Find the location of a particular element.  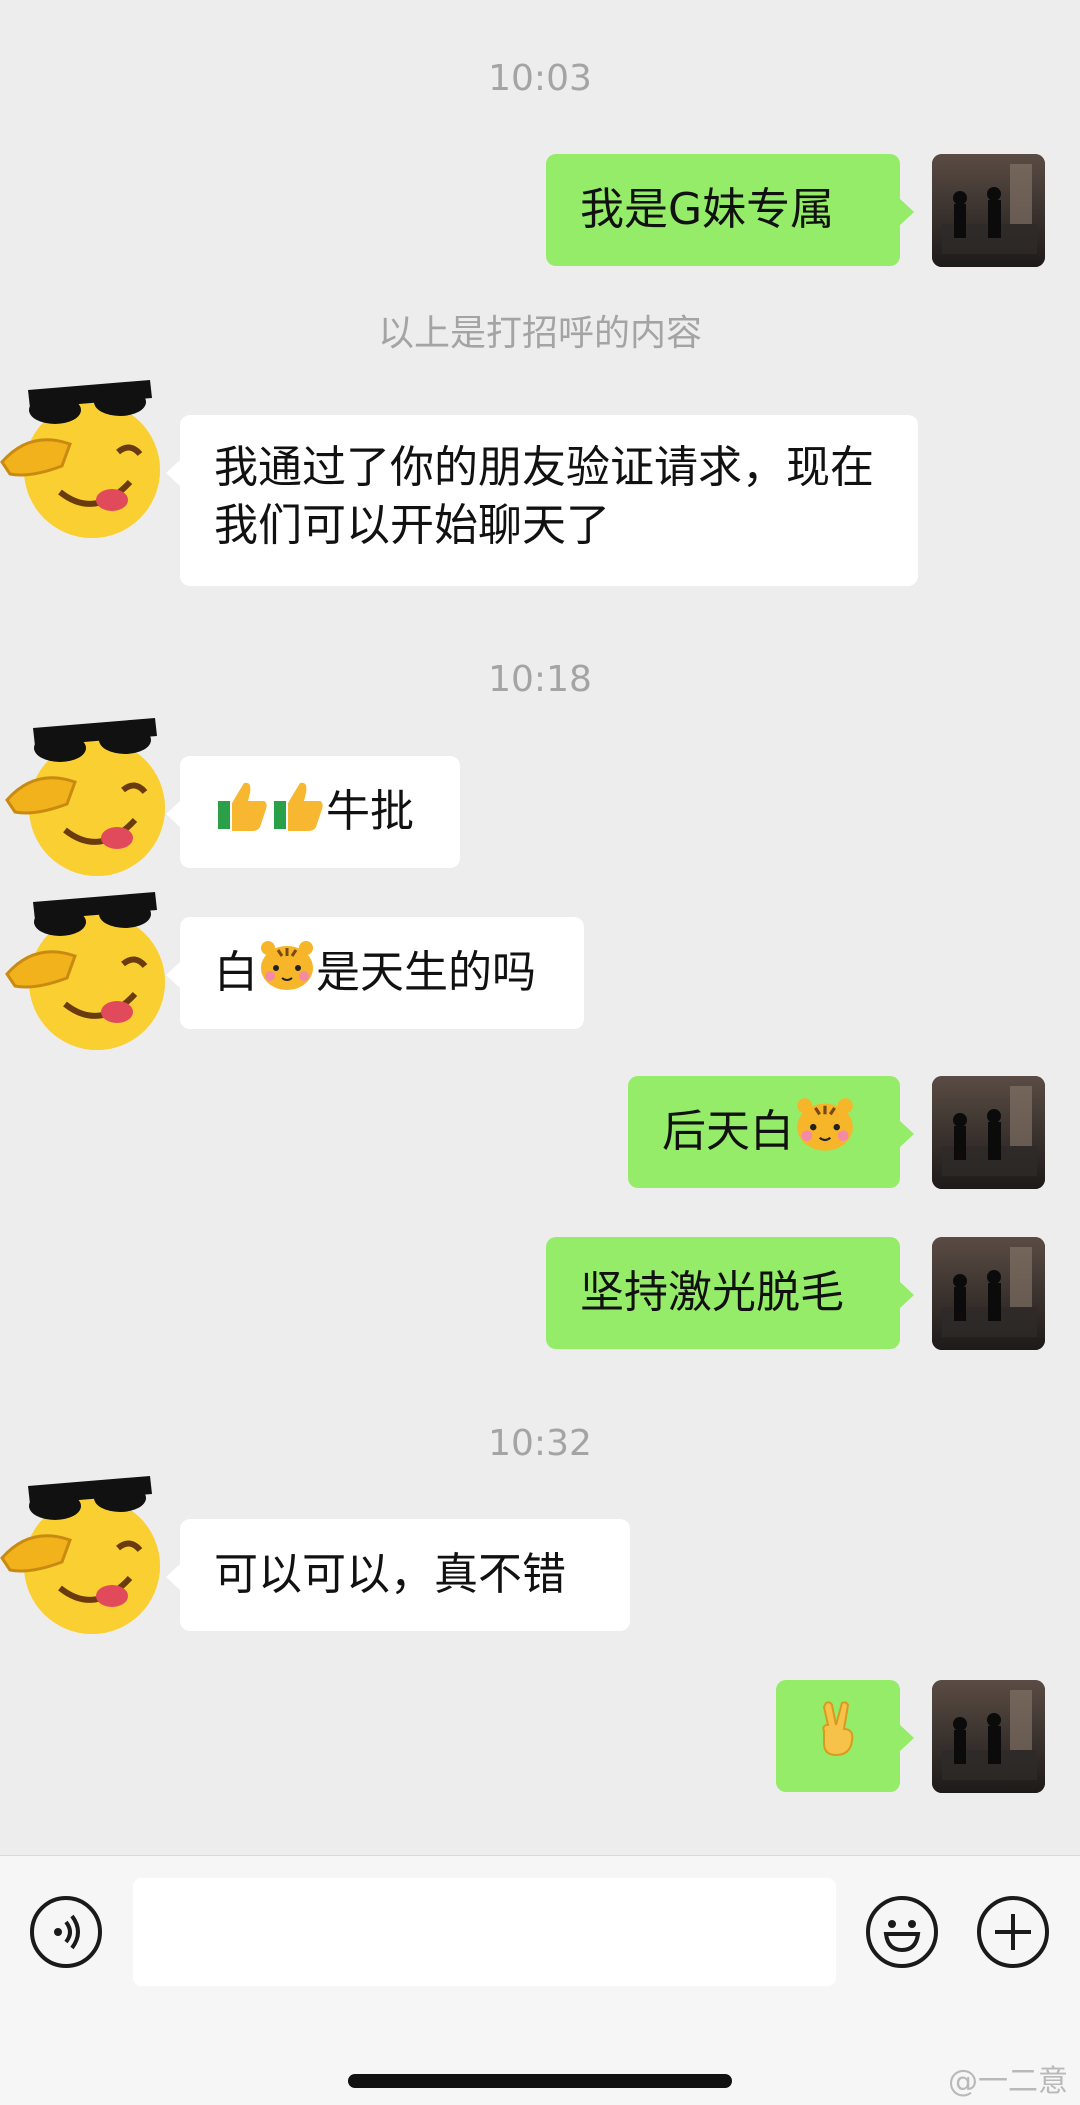

more-button is located at coordinates (1013, 1932).